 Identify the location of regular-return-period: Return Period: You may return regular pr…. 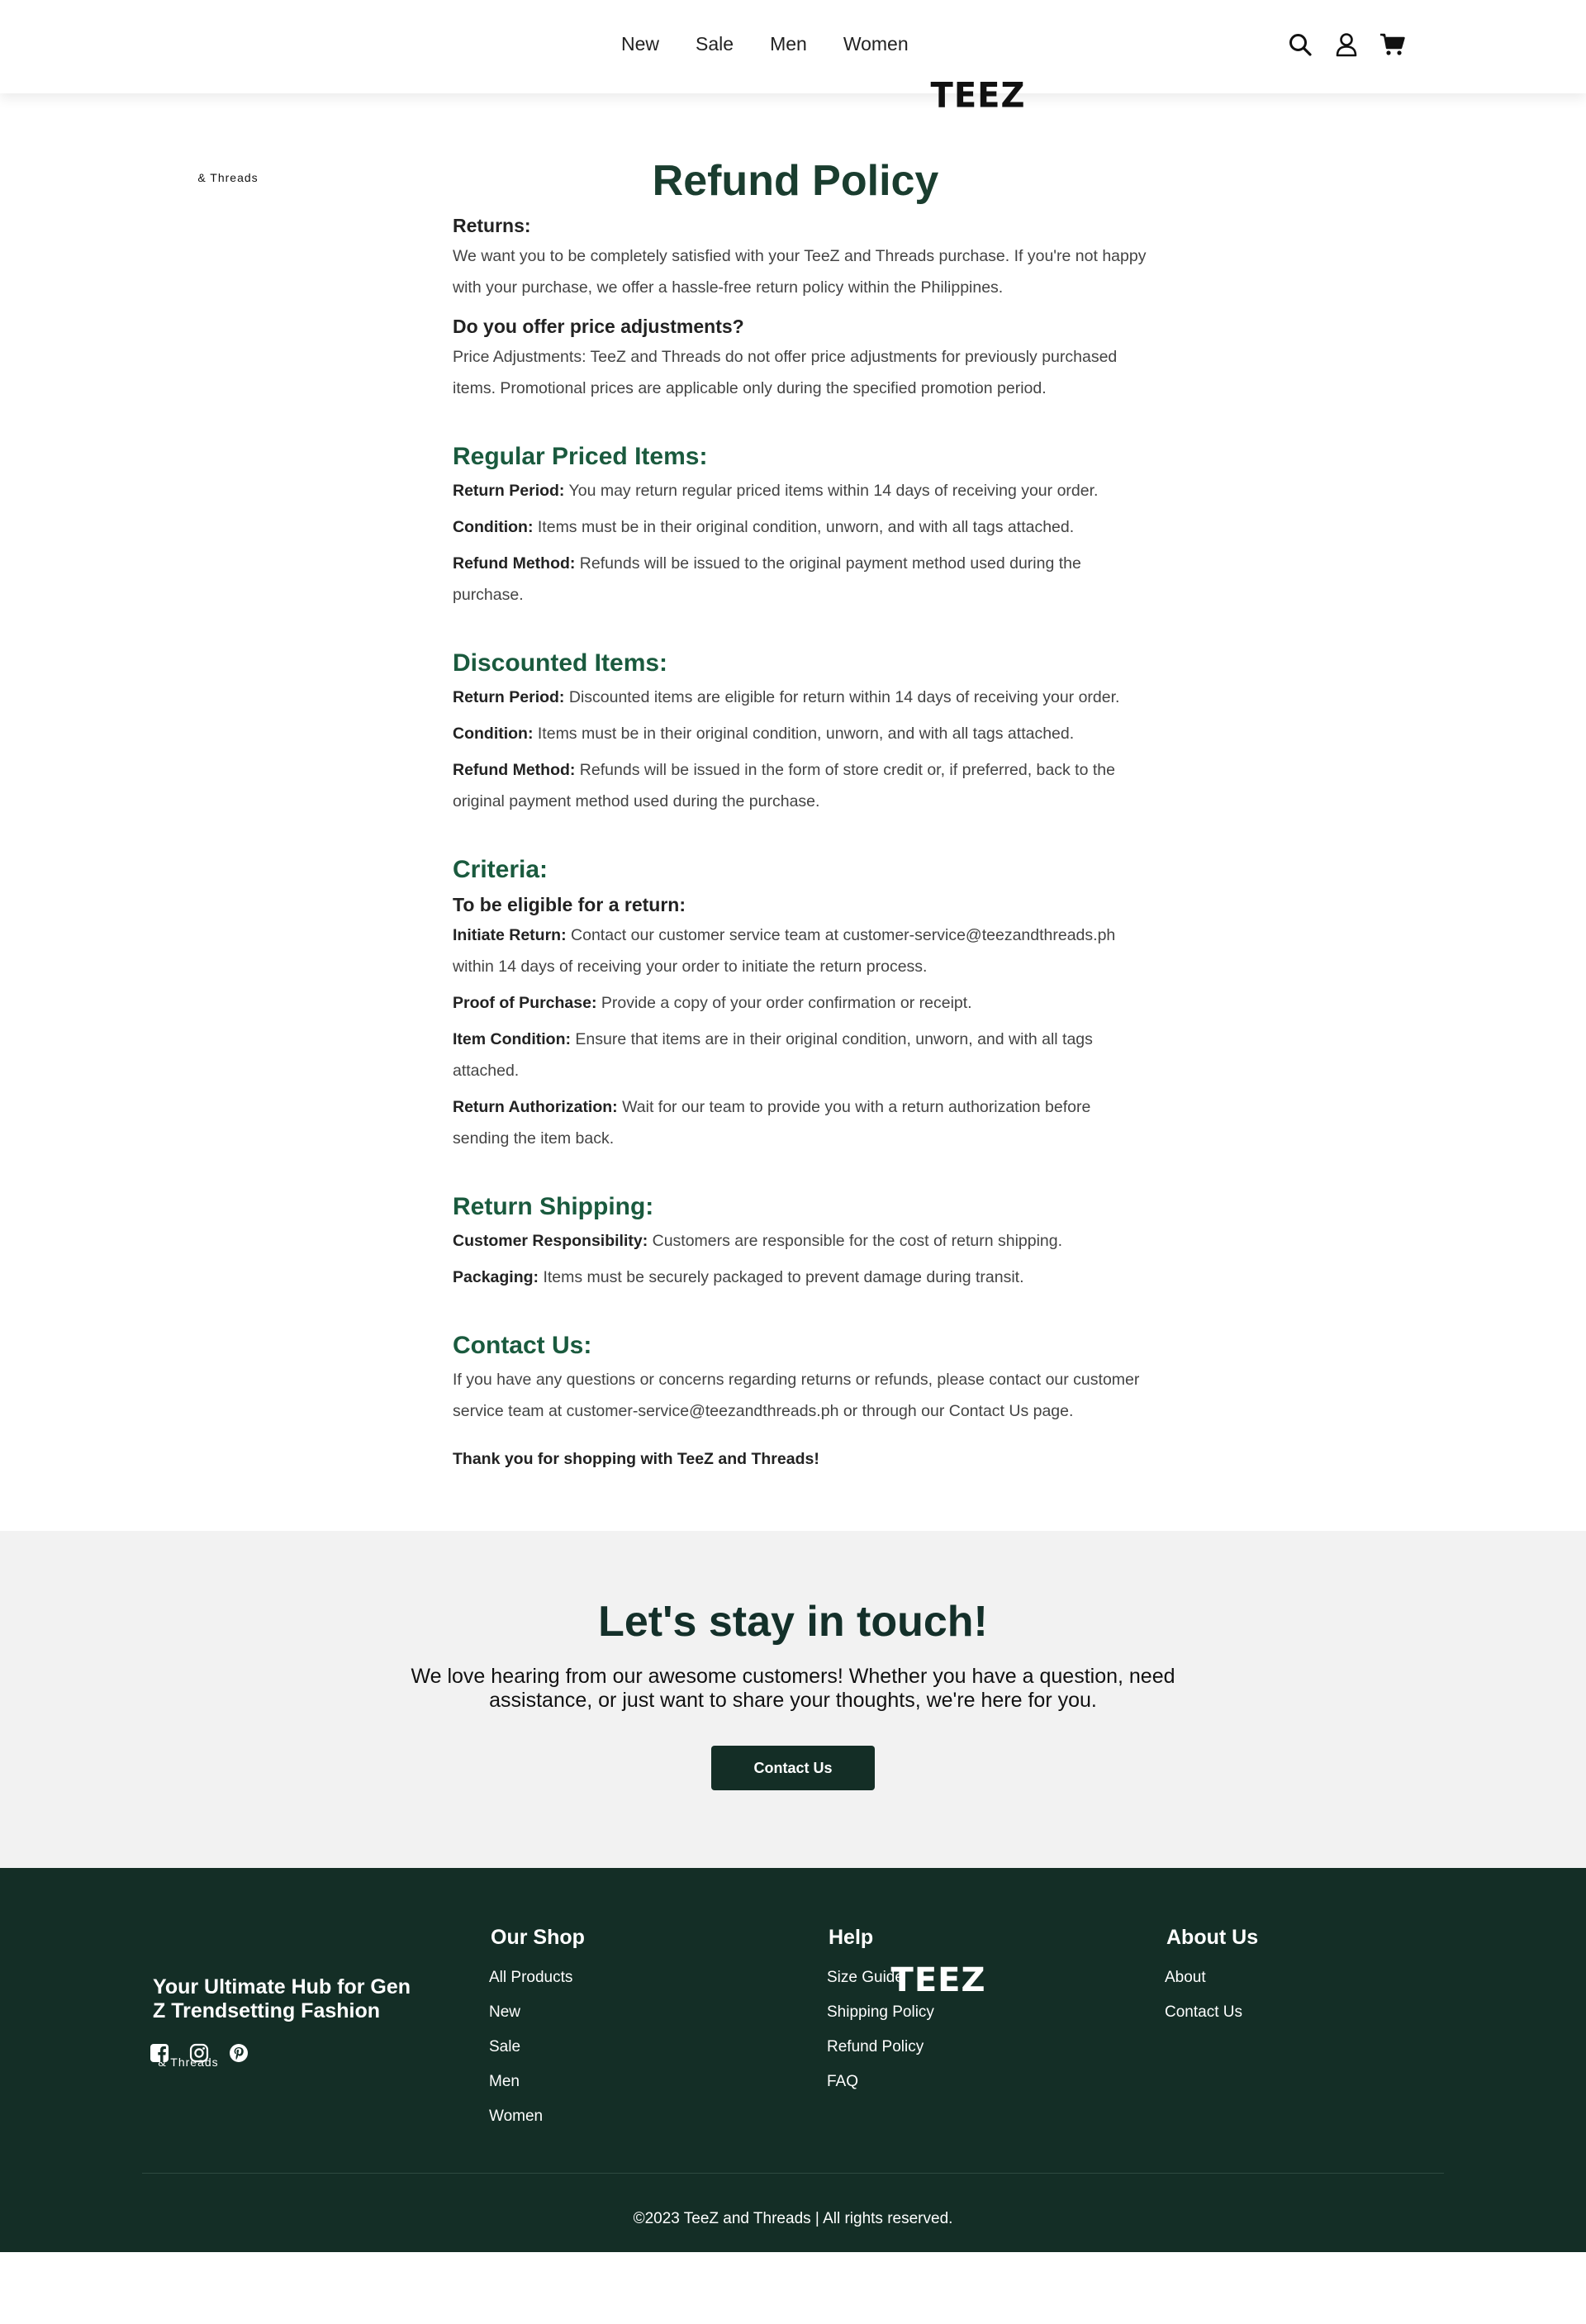
(800, 491).